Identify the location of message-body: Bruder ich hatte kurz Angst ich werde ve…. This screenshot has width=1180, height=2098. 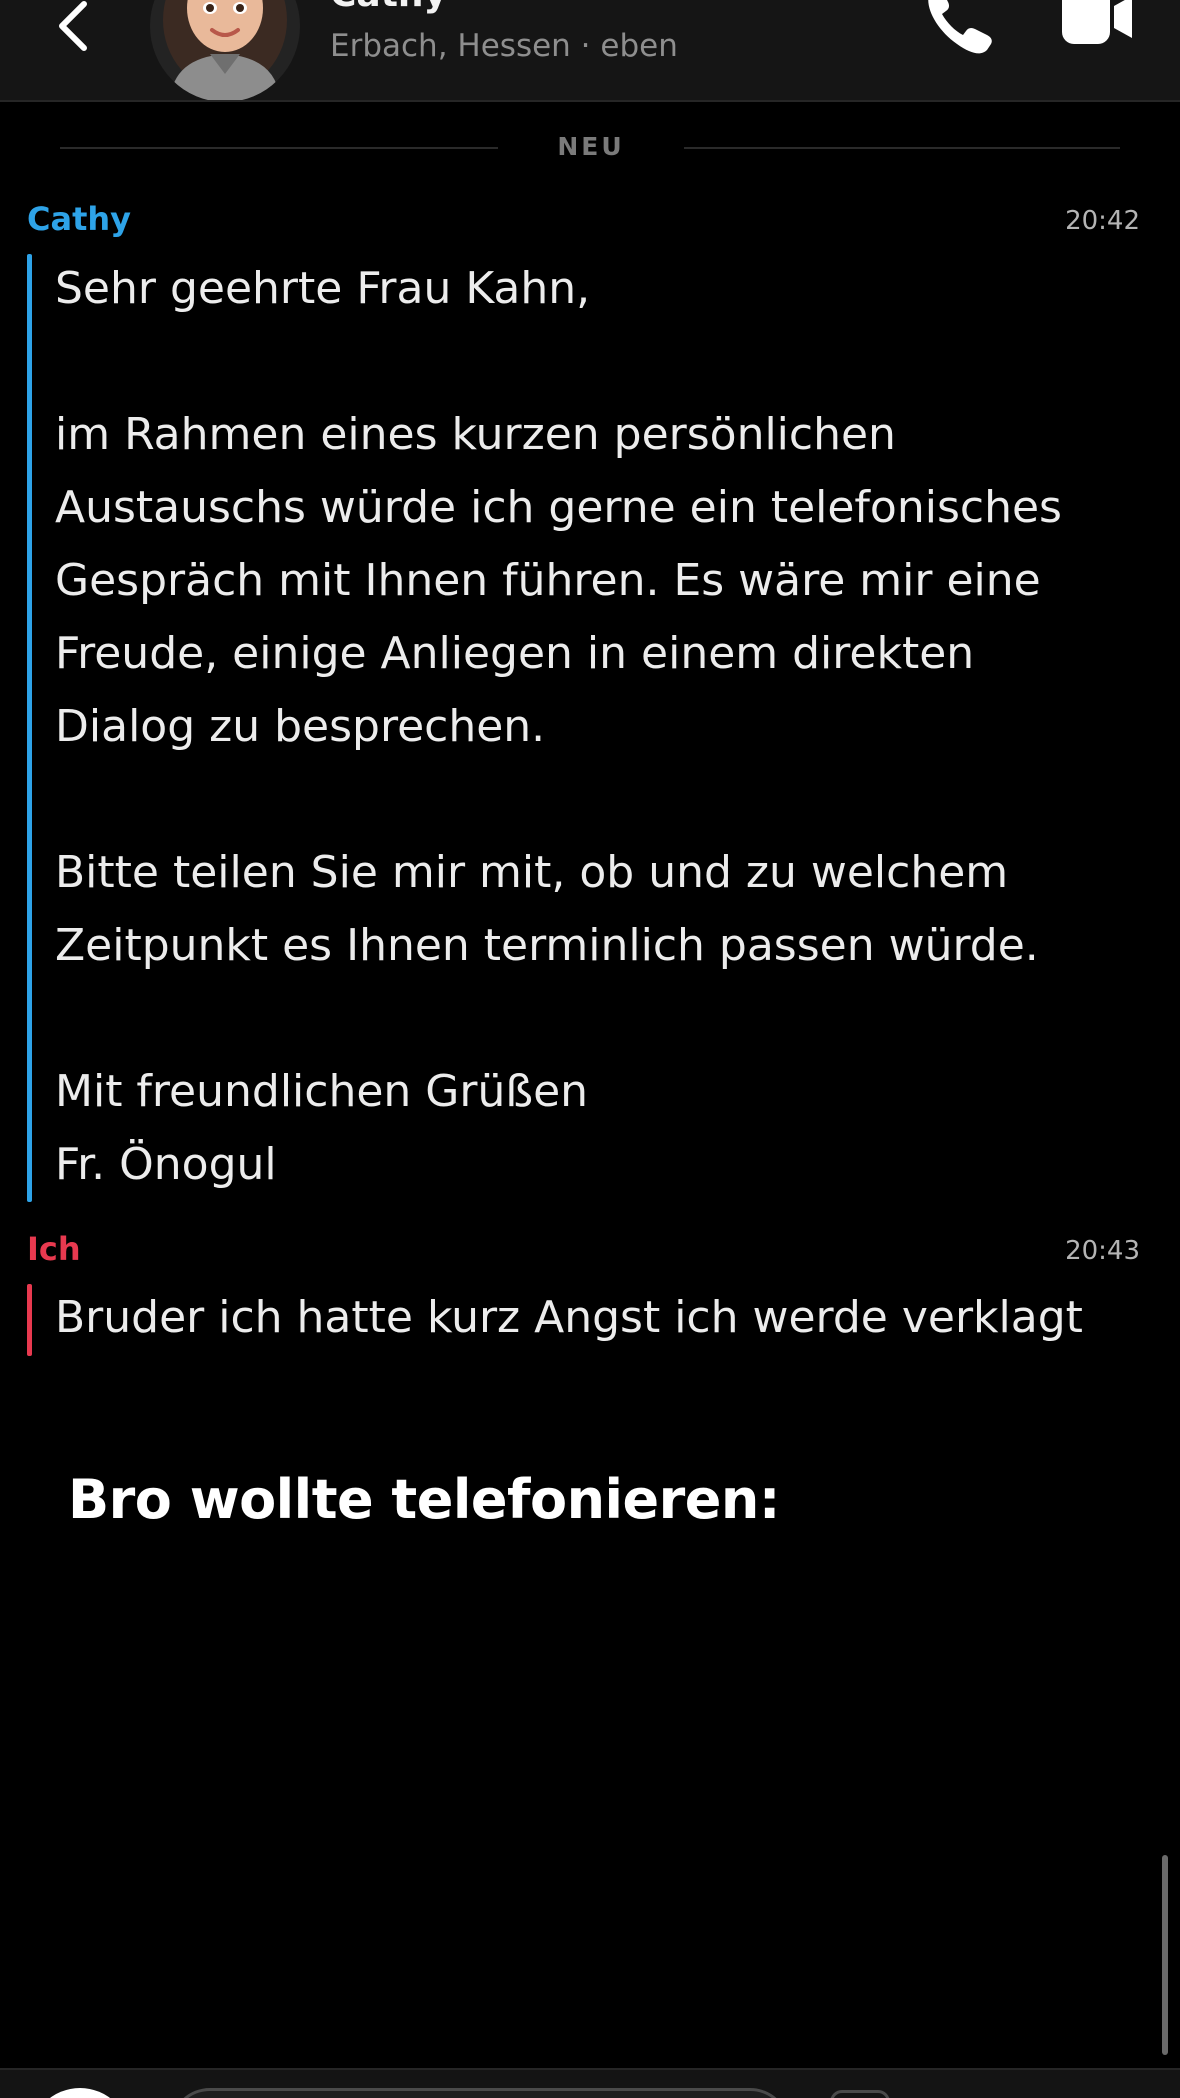
(600, 1317).